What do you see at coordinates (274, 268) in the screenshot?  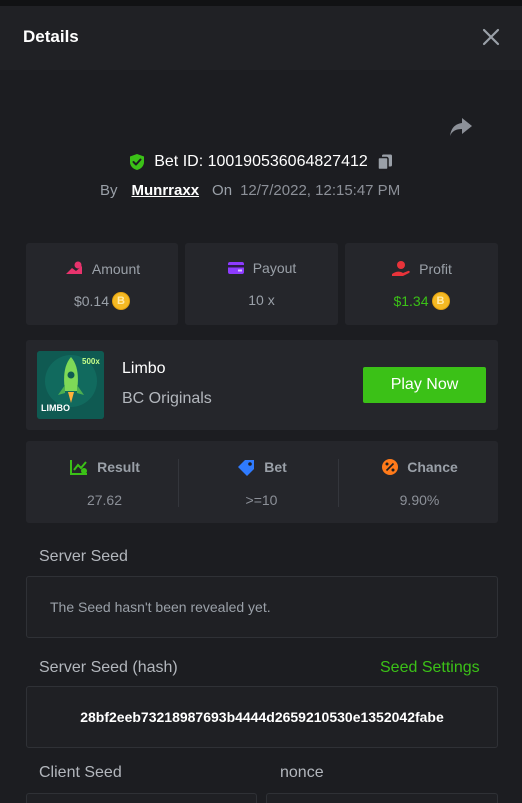 I see `payout-label: Payout` at bounding box center [274, 268].